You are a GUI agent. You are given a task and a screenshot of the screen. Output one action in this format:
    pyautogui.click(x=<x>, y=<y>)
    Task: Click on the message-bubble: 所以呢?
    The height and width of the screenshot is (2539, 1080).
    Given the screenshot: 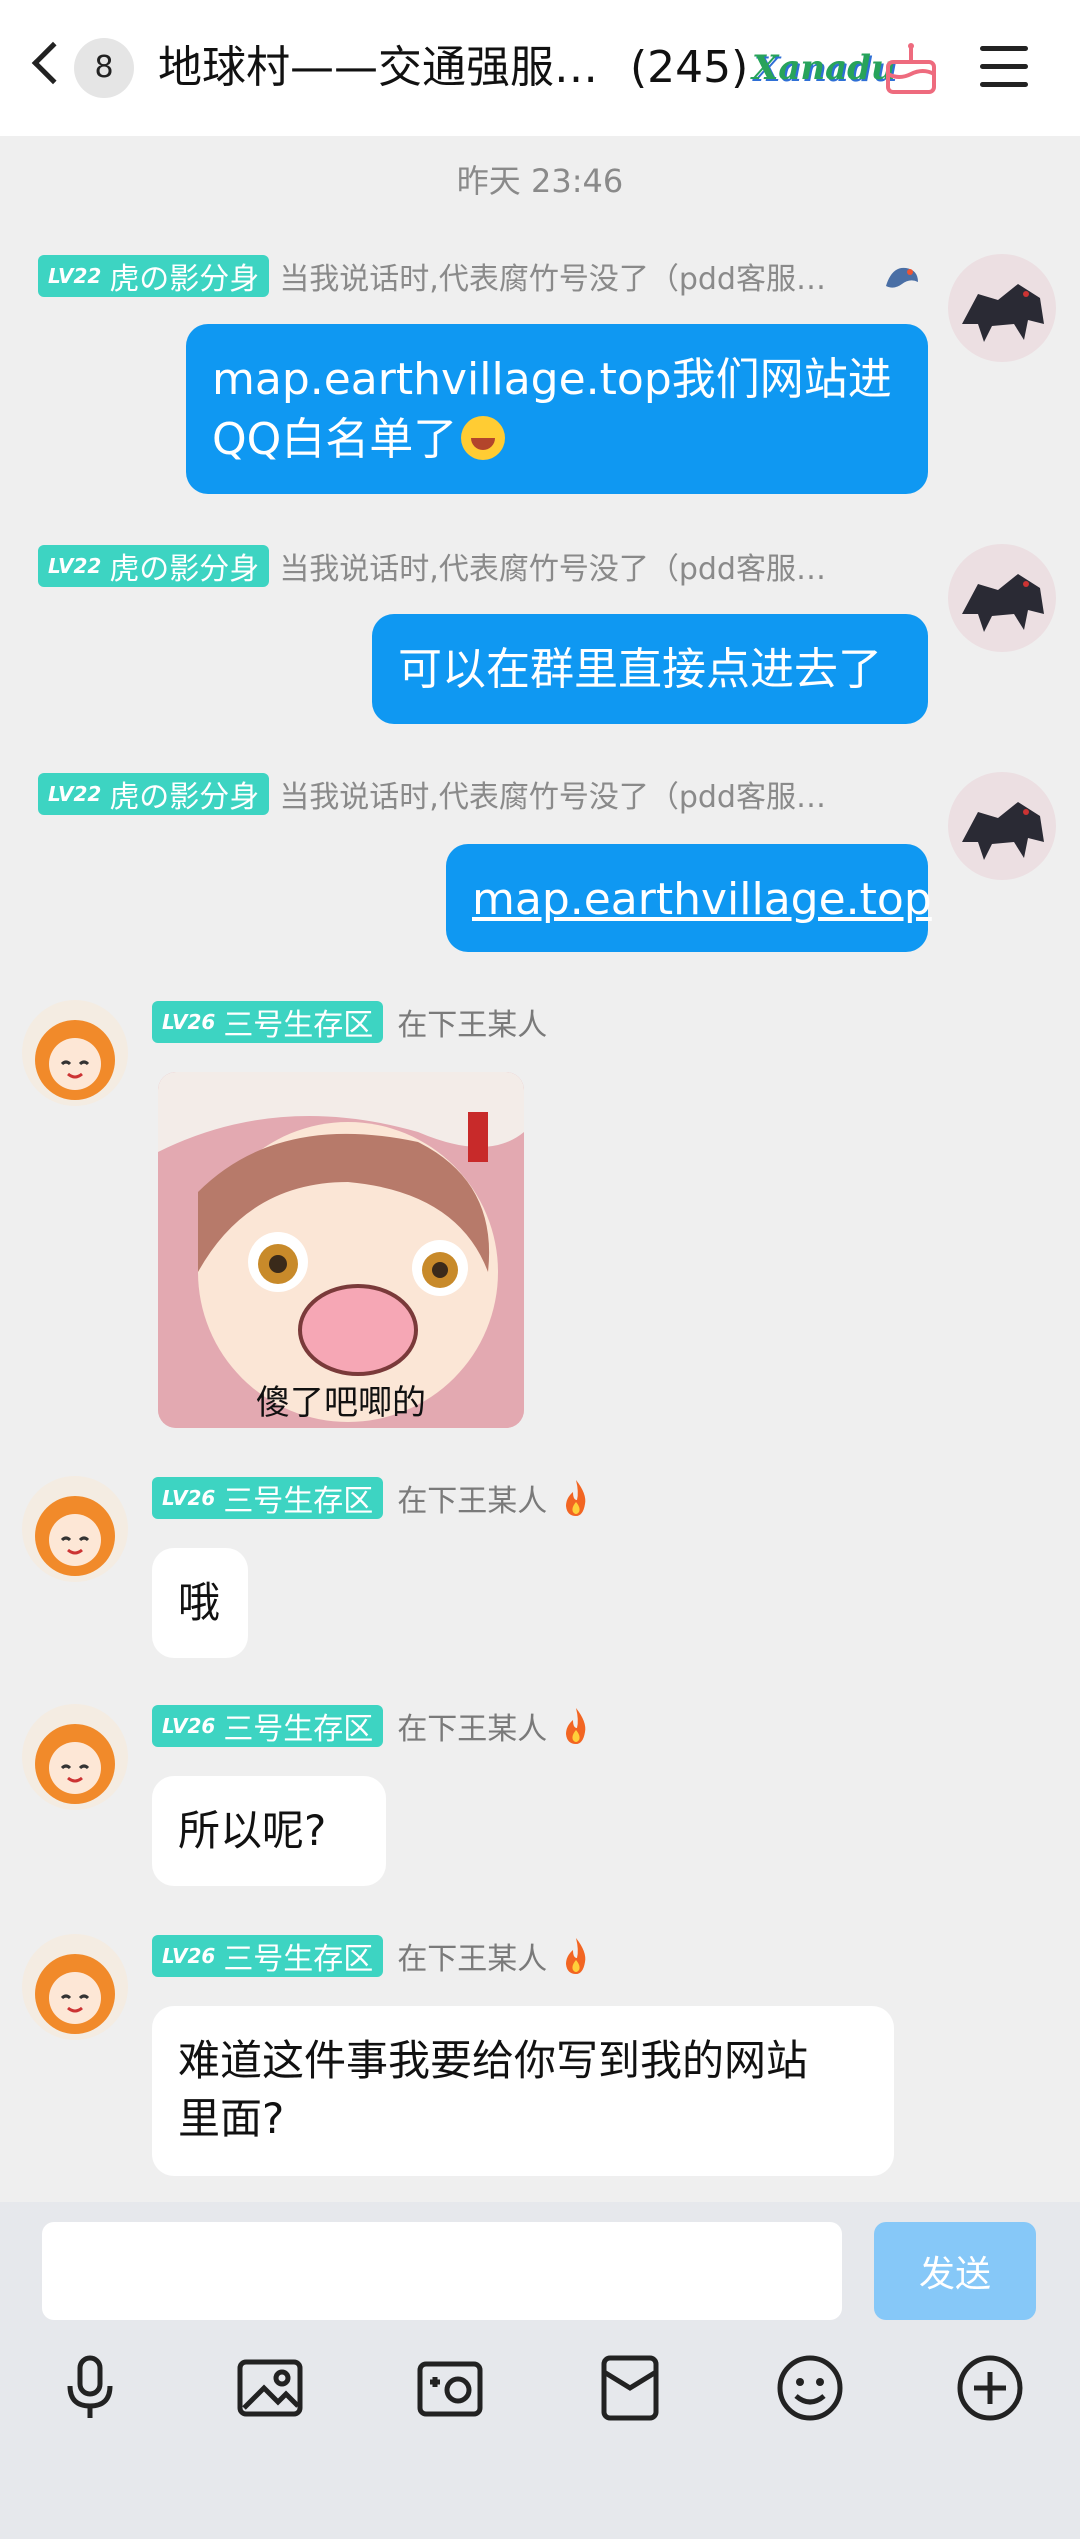 What is the action you would take?
    pyautogui.click(x=269, y=1831)
    